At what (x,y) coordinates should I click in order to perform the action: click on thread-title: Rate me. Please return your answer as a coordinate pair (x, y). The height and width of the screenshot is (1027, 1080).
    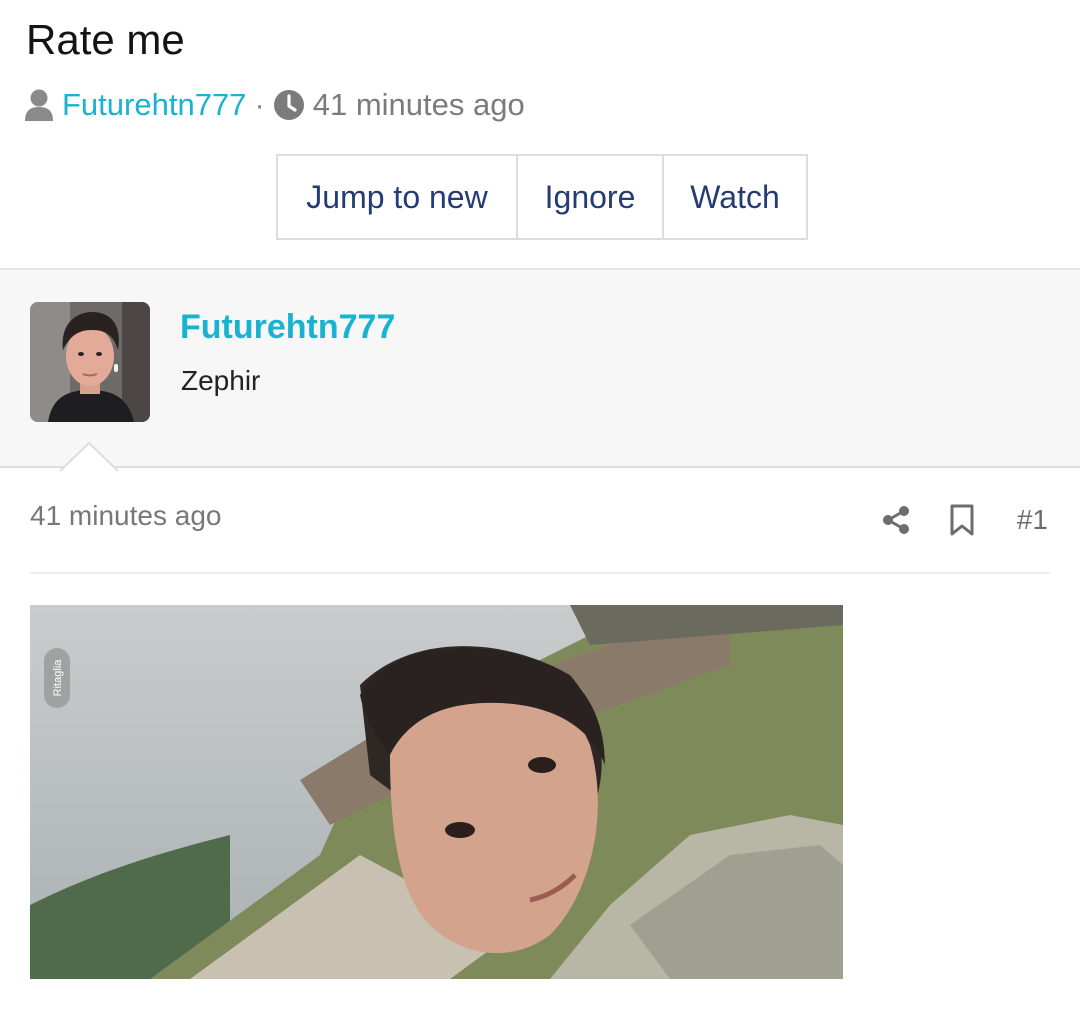
    Looking at the image, I should click on (105, 39).